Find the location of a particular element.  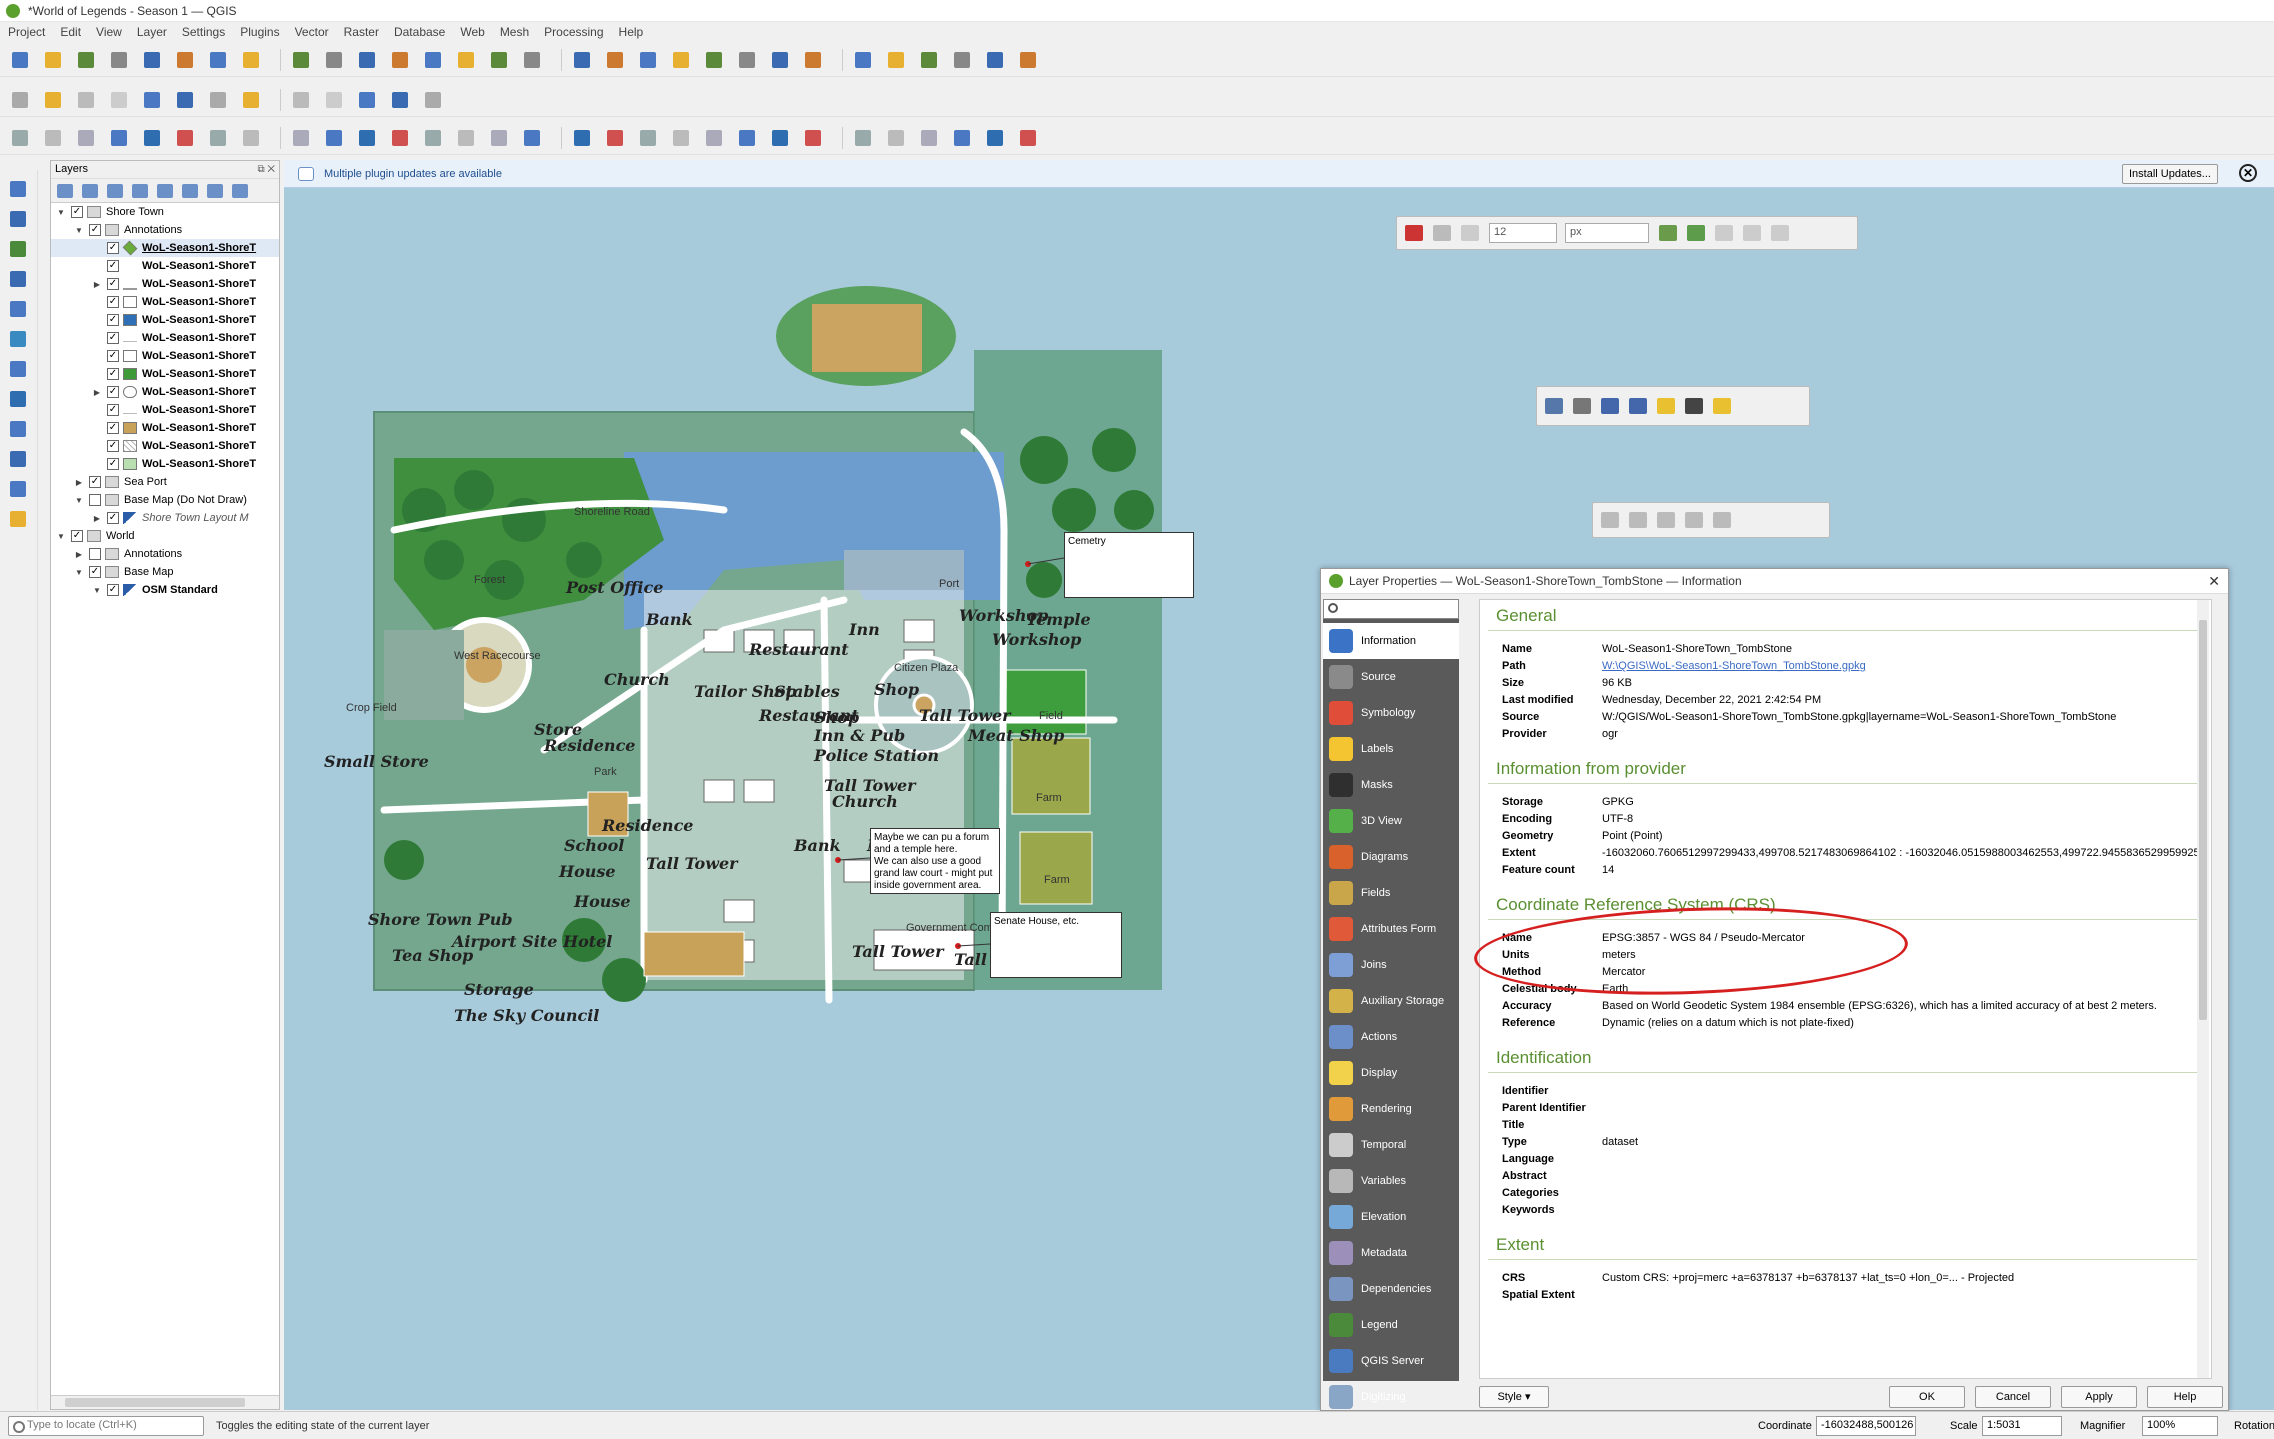

edit-tool-7-icon is located at coordinates (218, 100).